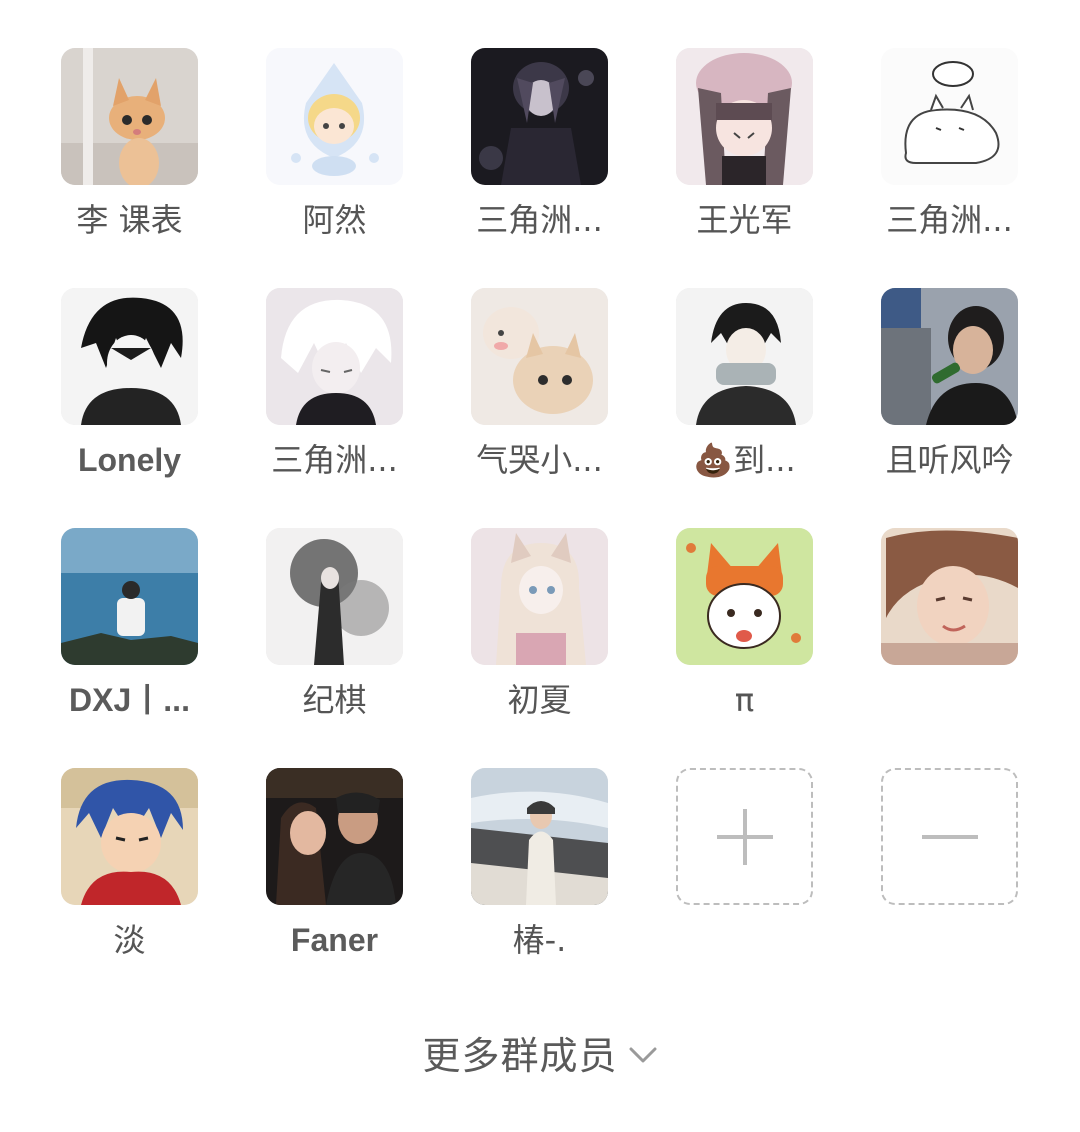  I want to click on member-name: 李 课表, so click(129, 220).